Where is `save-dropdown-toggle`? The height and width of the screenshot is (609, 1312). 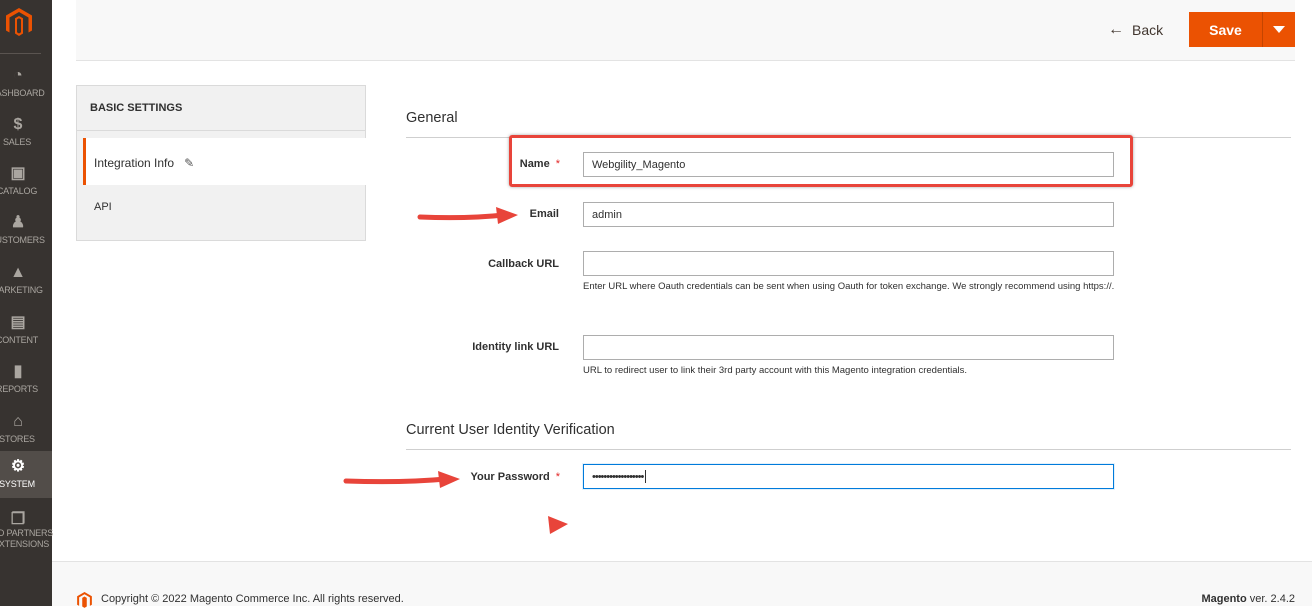
save-dropdown-toggle is located at coordinates (1278, 29).